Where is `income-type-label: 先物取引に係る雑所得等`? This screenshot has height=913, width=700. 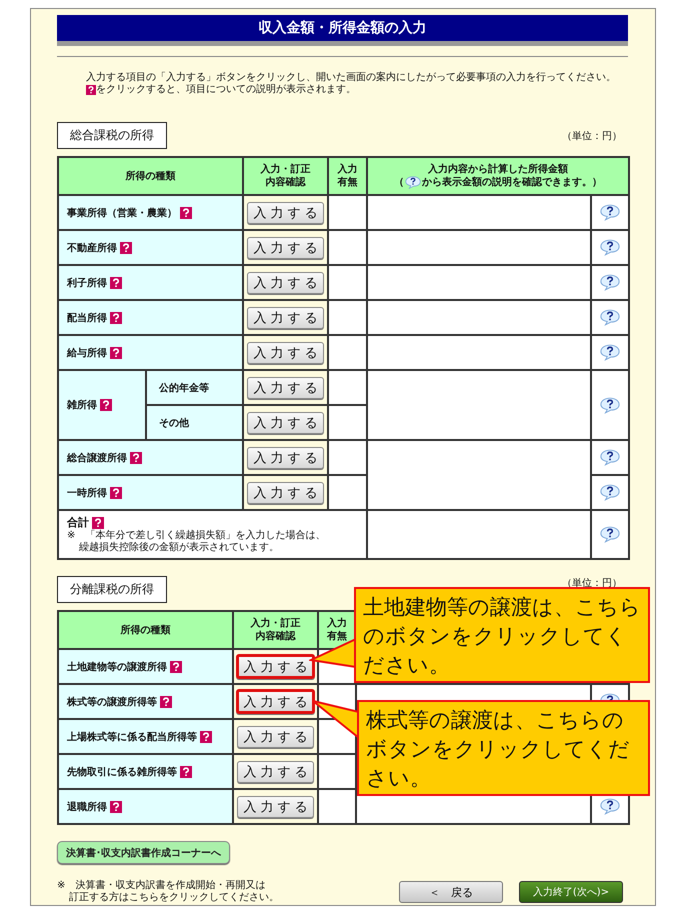 income-type-label: 先物取引に係る雑所得等 is located at coordinates (122, 772).